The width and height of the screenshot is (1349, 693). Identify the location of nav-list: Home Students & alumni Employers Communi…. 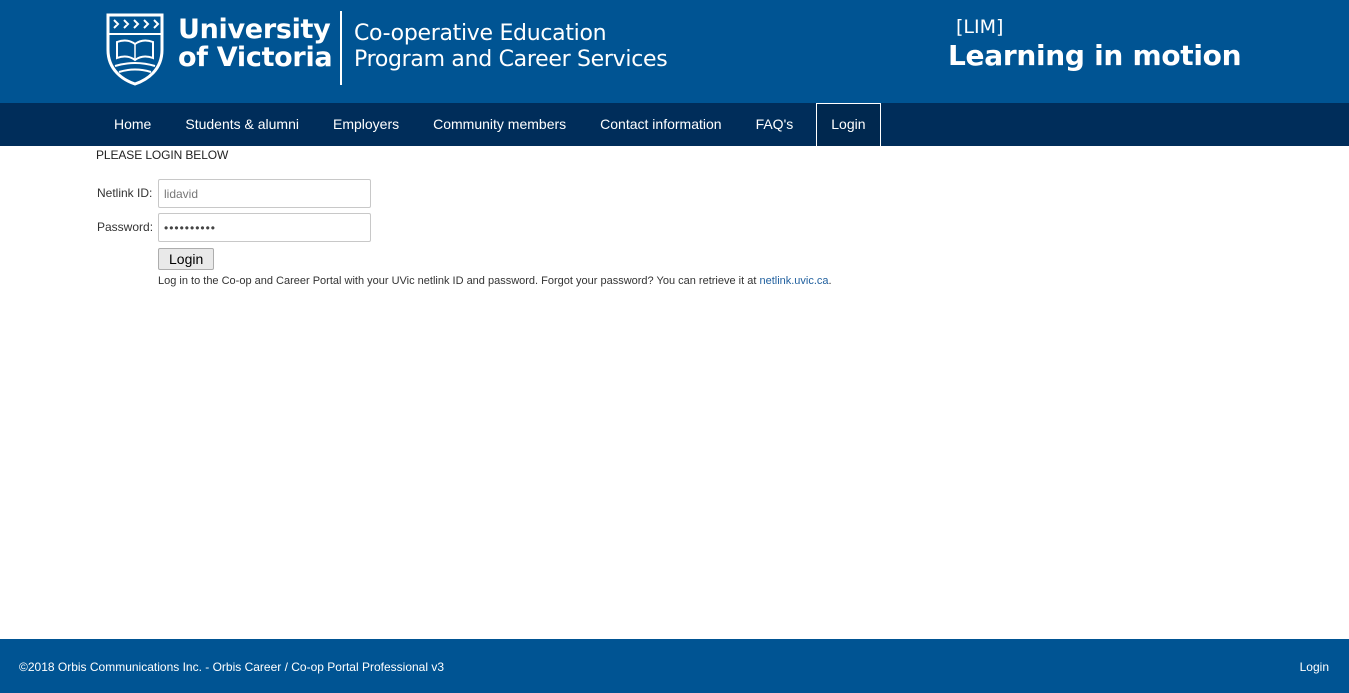
(489, 124).